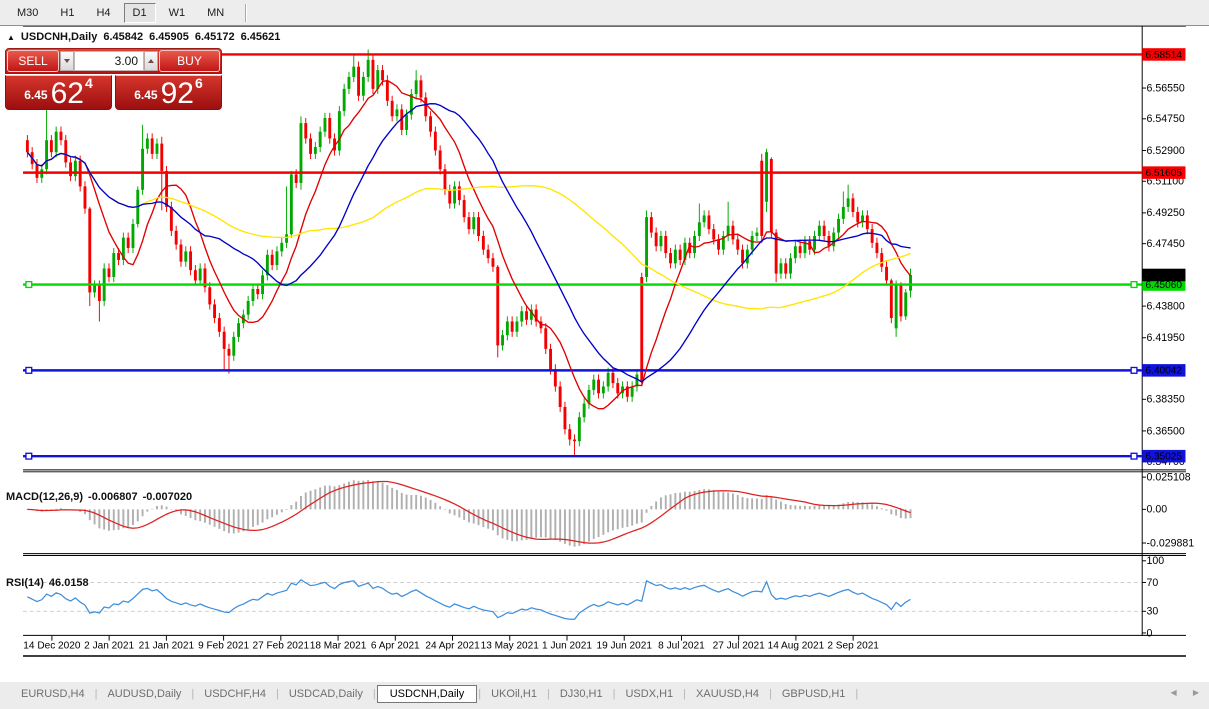 The image size is (1209, 709). Describe the element at coordinates (59, 37) in the screenshot. I see `chart-symbol-label: USDCNH,Daily` at that location.